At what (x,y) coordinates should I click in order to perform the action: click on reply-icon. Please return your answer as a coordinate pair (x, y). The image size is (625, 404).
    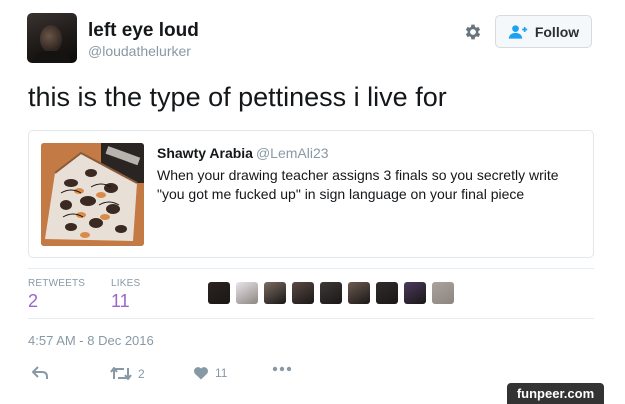
    Looking at the image, I should click on (40, 372).